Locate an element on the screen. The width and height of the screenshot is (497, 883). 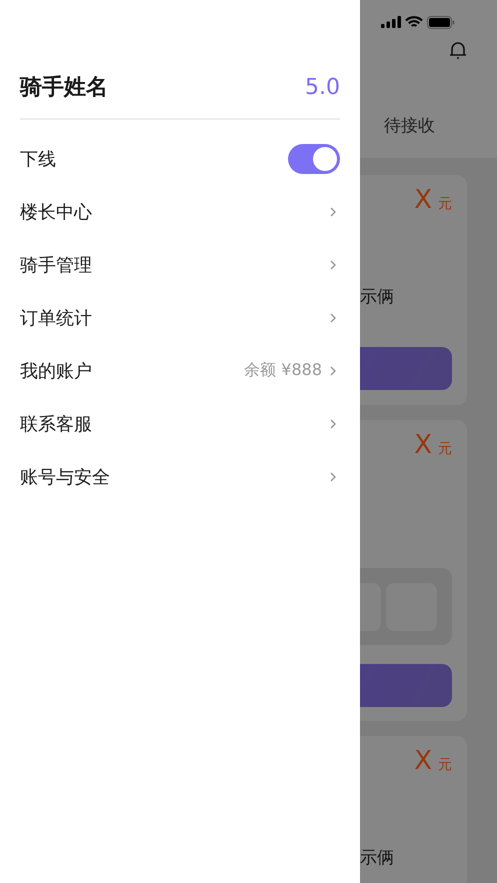
menu-item: 订单统计 is located at coordinates (180, 317).